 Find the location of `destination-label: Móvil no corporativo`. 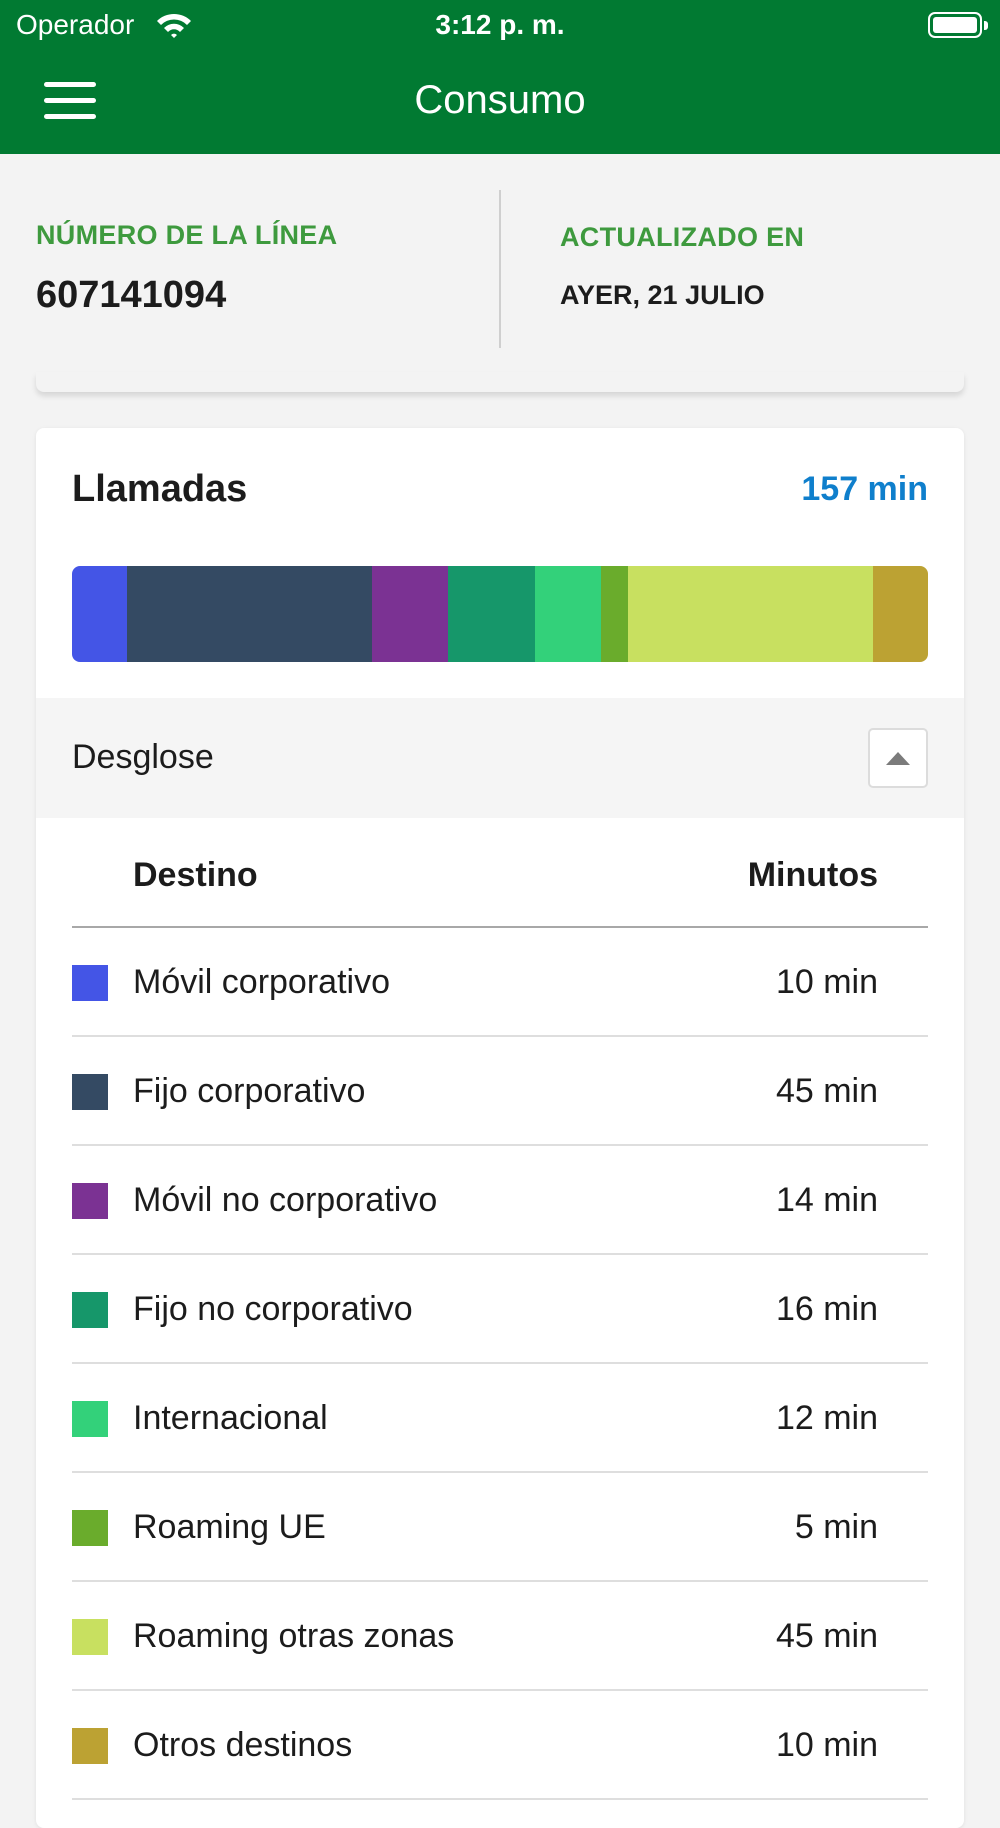

destination-label: Móvil no corporativo is located at coordinates (285, 1200).